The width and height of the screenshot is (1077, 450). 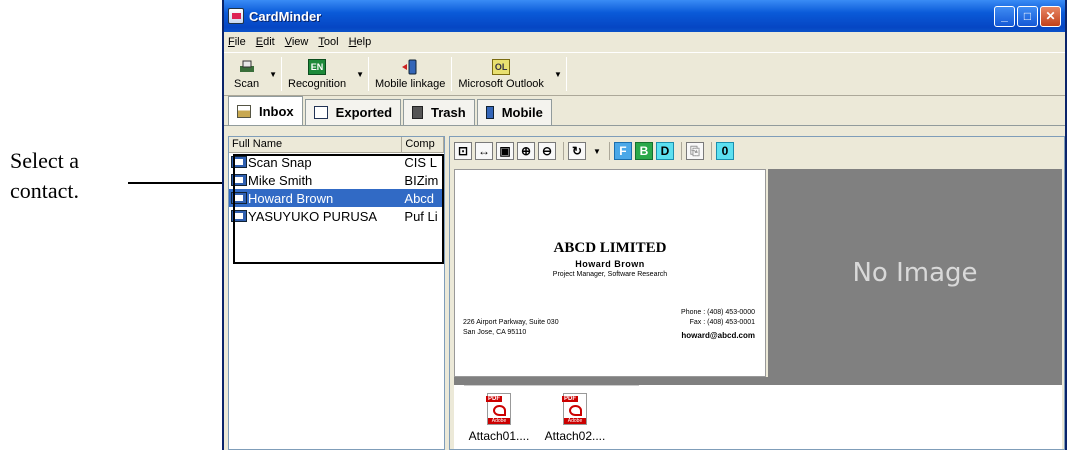 What do you see at coordinates (484, 151) in the screenshot?
I see `fit-width-icon: ↔` at bounding box center [484, 151].